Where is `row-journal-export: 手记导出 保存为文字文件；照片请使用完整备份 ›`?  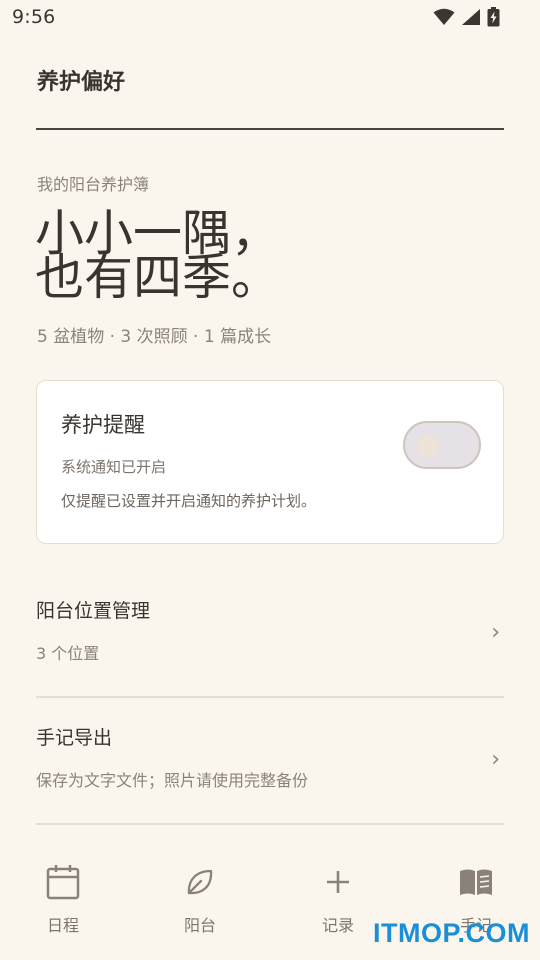
row-journal-export: 手记导出 保存为文字文件；照片请使用完整备份 › is located at coordinates (270, 760).